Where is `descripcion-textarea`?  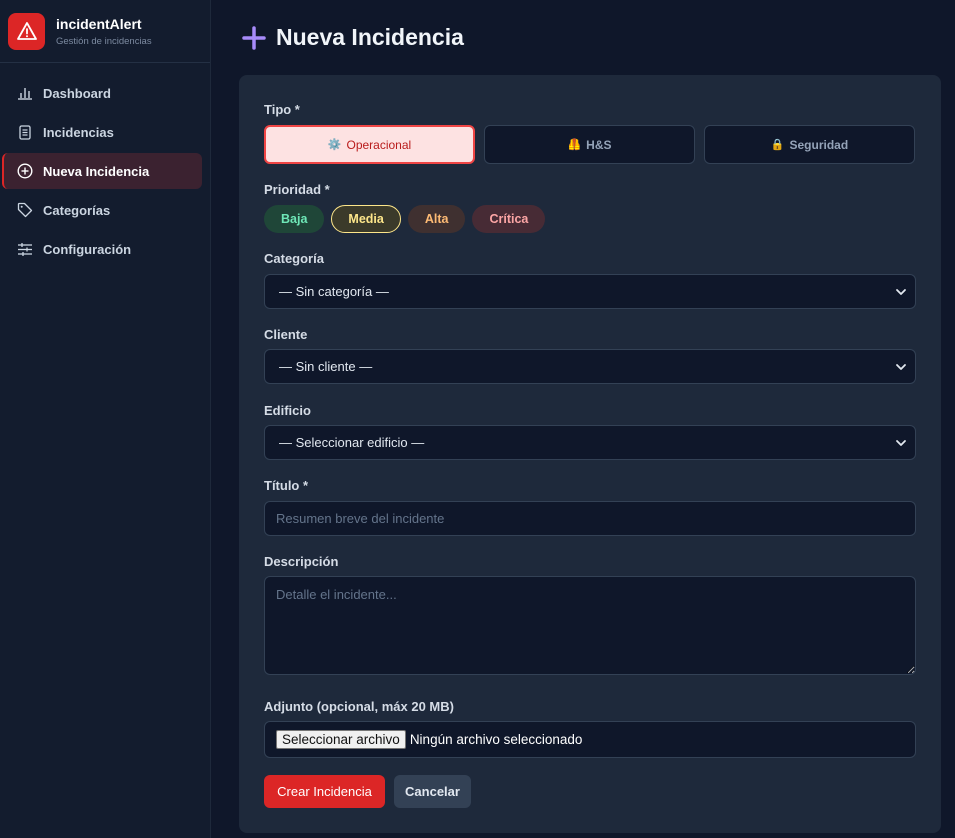 descripcion-textarea is located at coordinates (590, 625).